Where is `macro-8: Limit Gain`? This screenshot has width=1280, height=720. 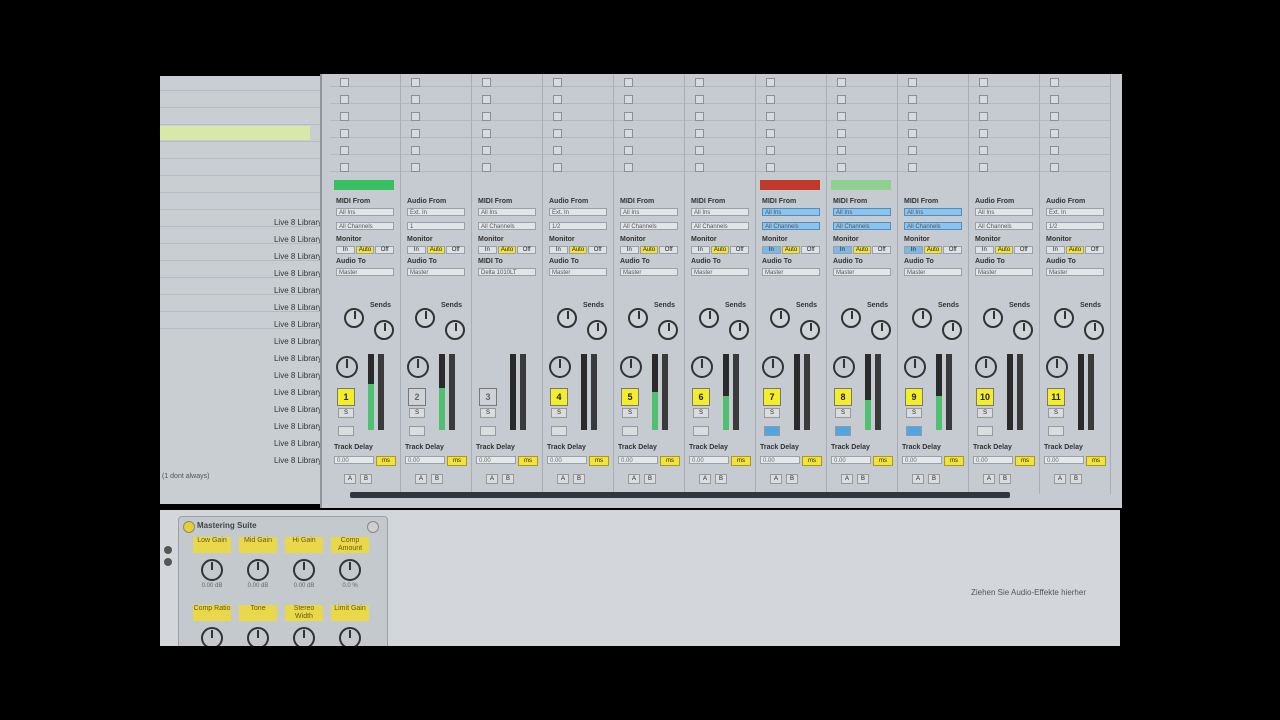 macro-8: Limit Gain is located at coordinates (350, 625).